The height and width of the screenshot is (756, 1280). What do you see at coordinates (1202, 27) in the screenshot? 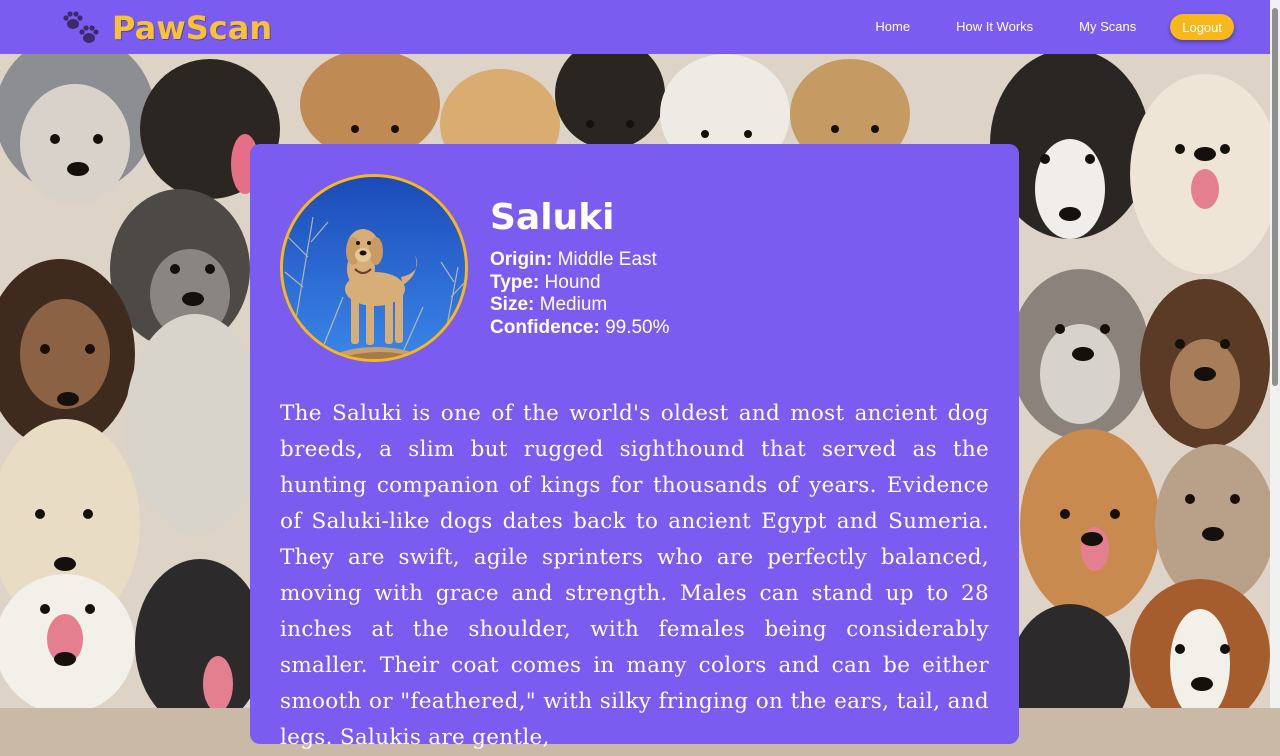
I see `logout-button: Logout` at bounding box center [1202, 27].